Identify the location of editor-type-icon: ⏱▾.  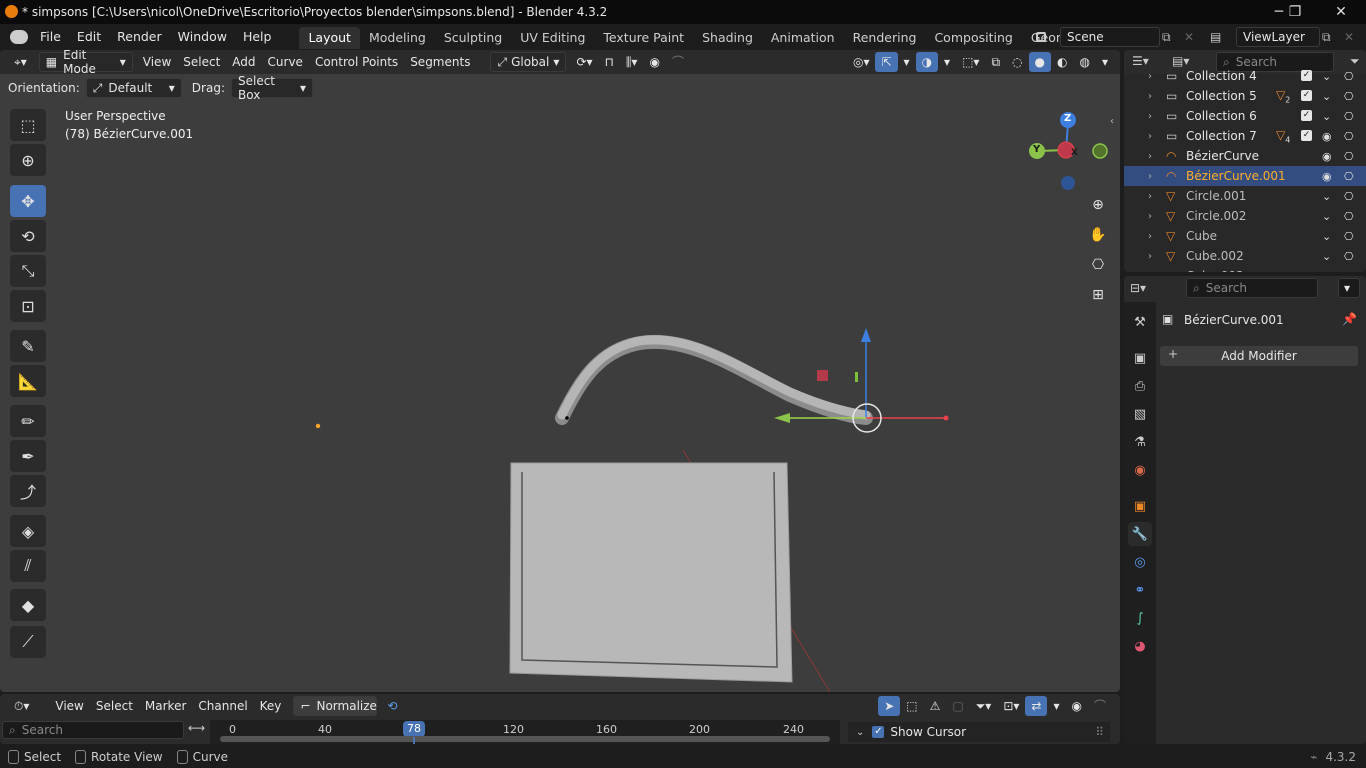
(21, 706).